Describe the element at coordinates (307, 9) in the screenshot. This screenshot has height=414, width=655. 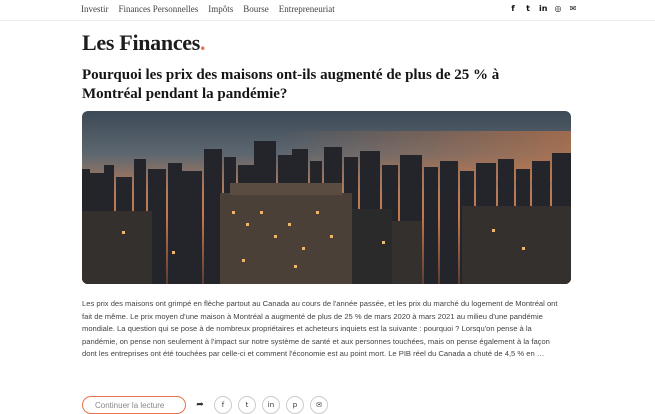
I see `nav-item-entrepreneuriat: Entrepreneuriat` at that location.